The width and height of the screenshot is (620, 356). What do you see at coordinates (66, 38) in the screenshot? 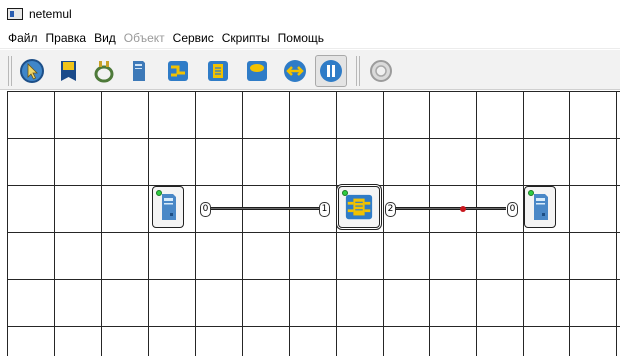
I see `menu-edit: Правка` at bounding box center [66, 38].